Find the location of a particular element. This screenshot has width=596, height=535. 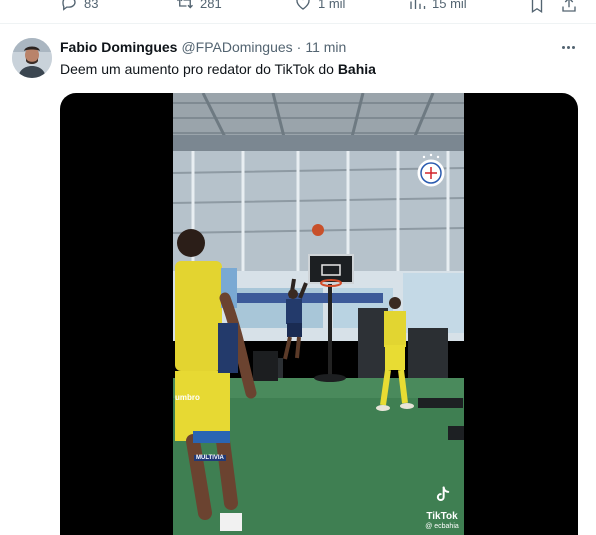

share-icon is located at coordinates (569, 6).